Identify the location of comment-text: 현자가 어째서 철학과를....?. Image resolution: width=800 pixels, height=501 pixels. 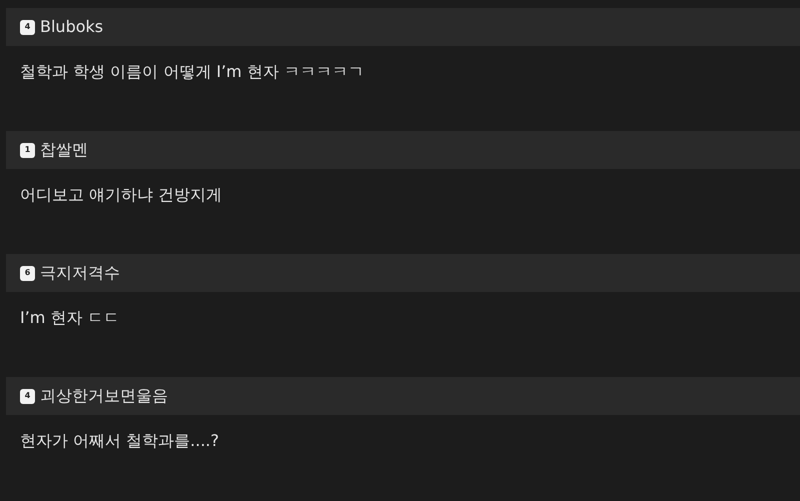
(120, 440).